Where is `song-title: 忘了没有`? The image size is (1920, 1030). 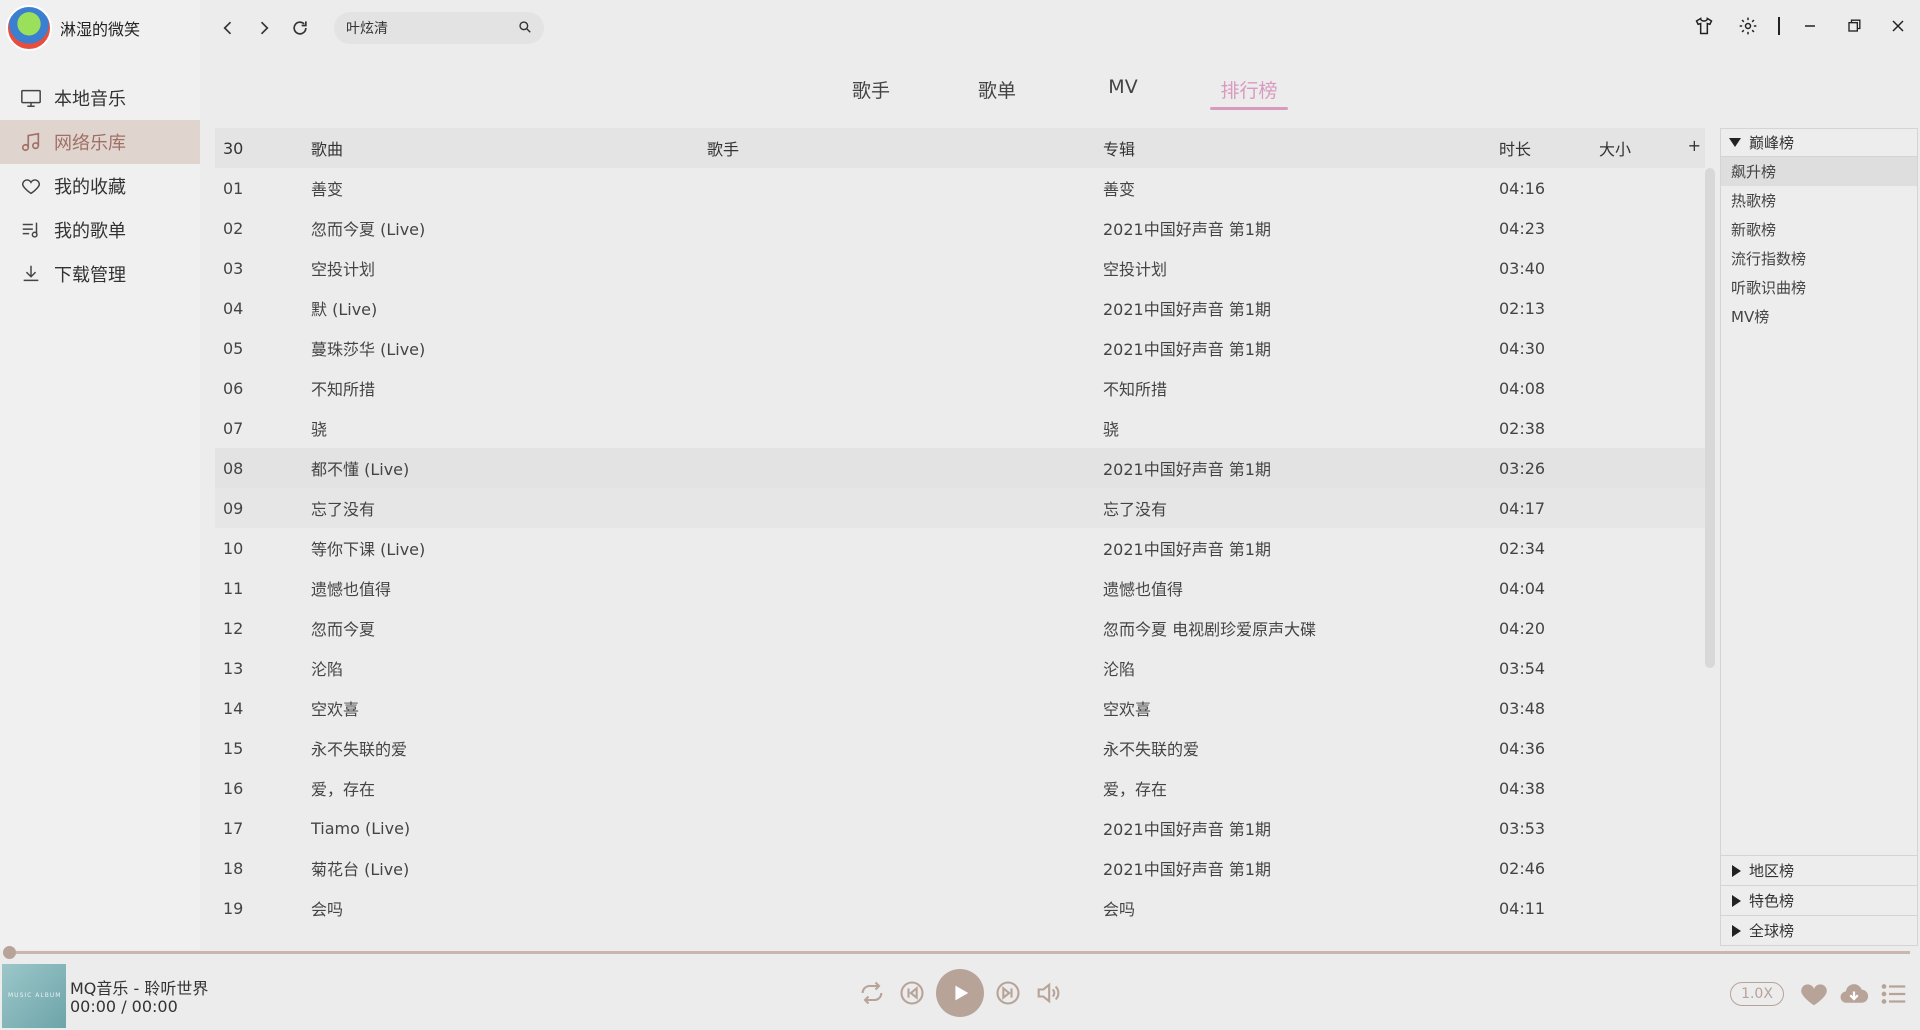
song-title: 忘了没有 is located at coordinates (343, 509).